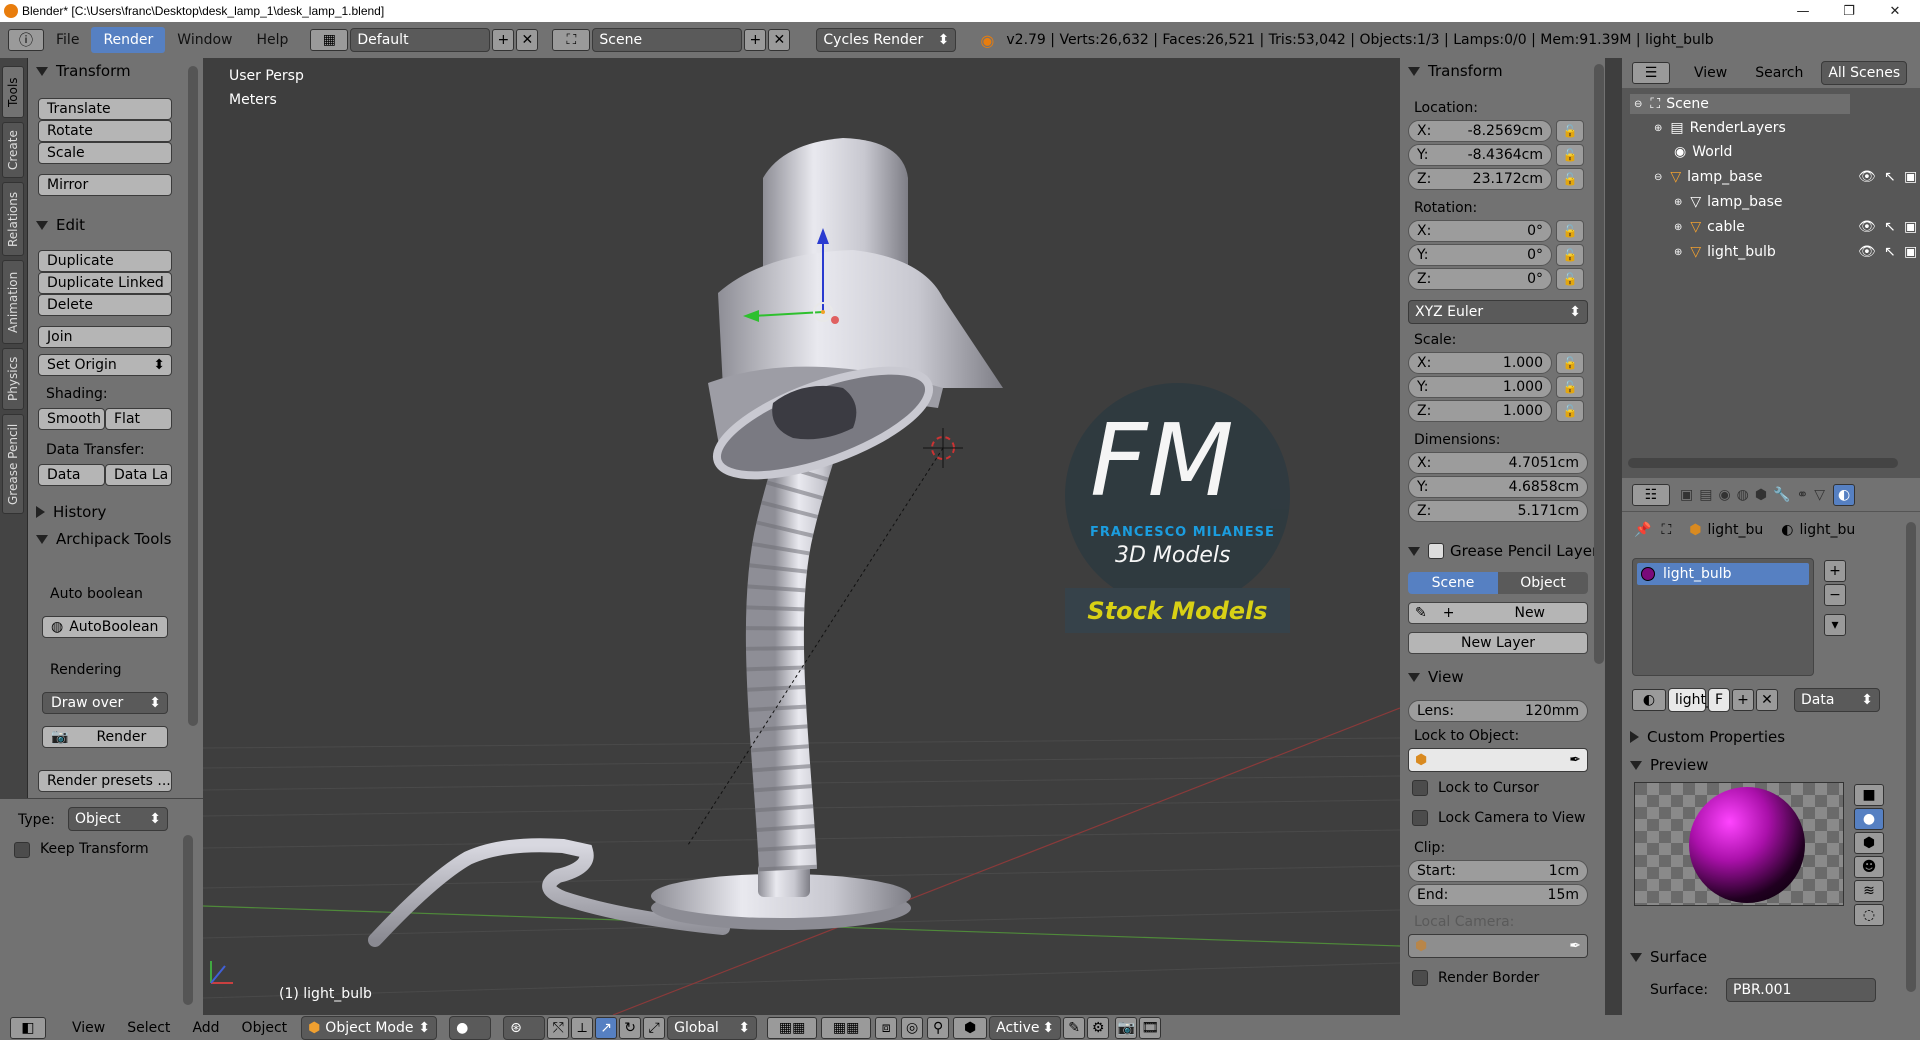  What do you see at coordinates (1570, 363) in the screenshot?
I see `lock-scale-x-icon: 🔓` at bounding box center [1570, 363].